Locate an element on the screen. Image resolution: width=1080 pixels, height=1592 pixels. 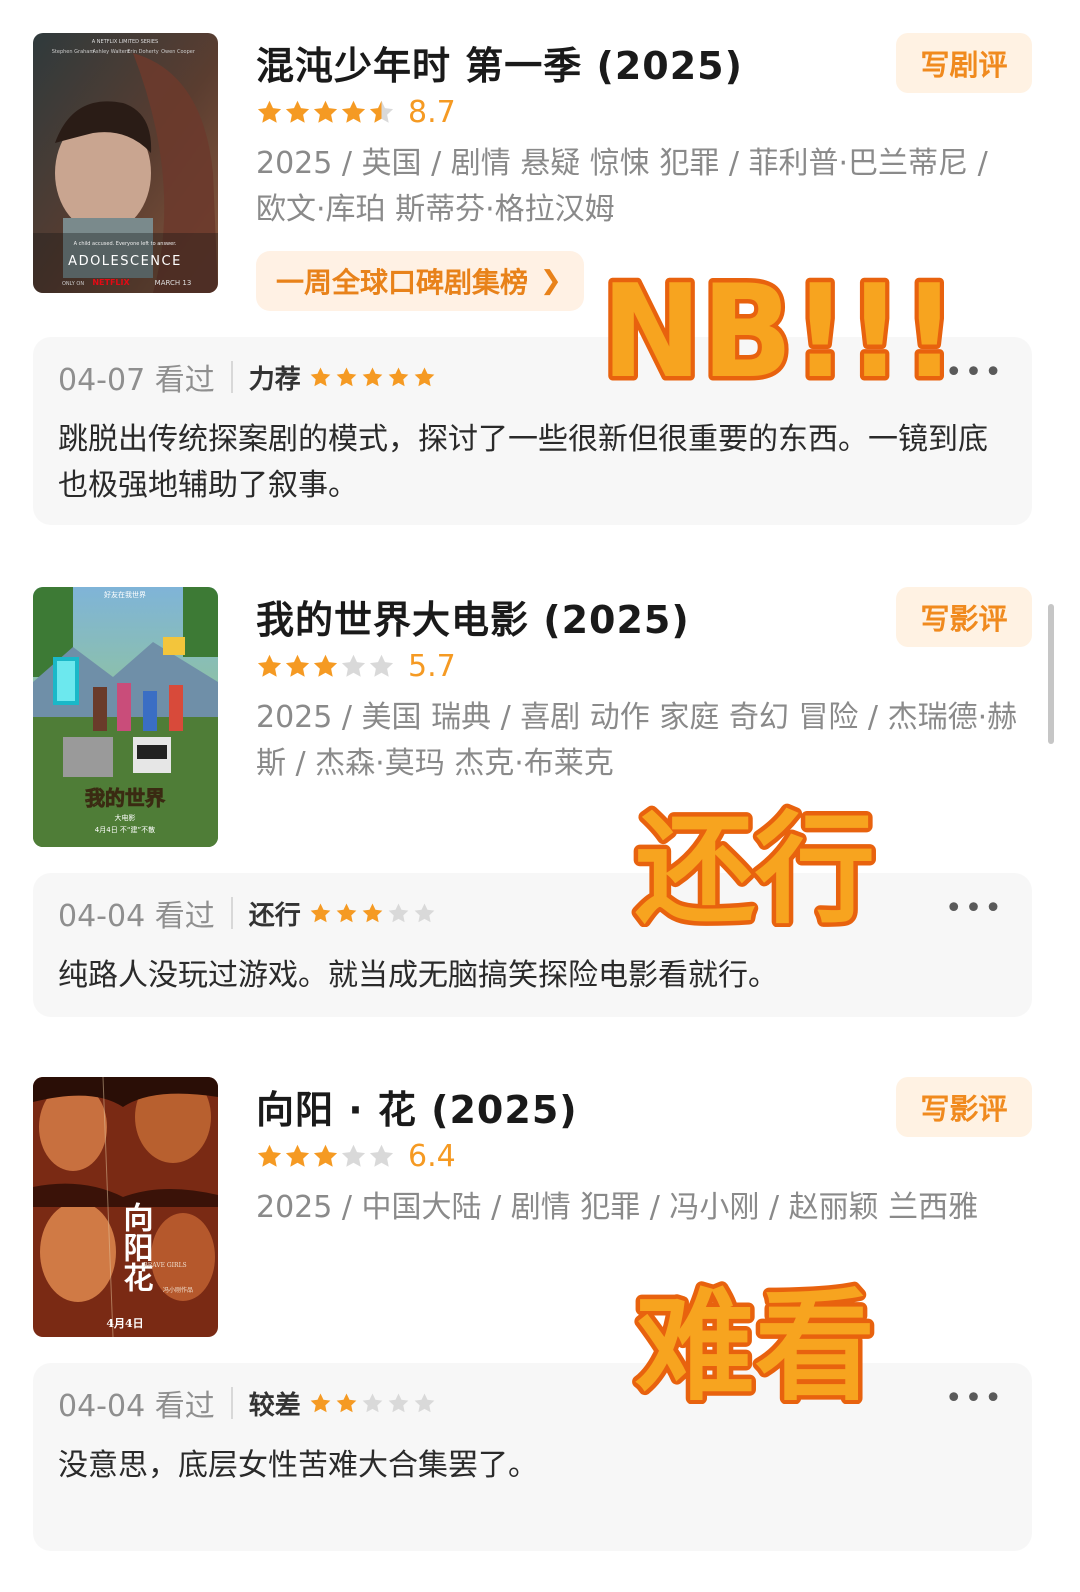
review-text: 纯路人没玩过游戏。就当成无脑搞笑探险电影看就行。 is located at coordinates (418, 975).